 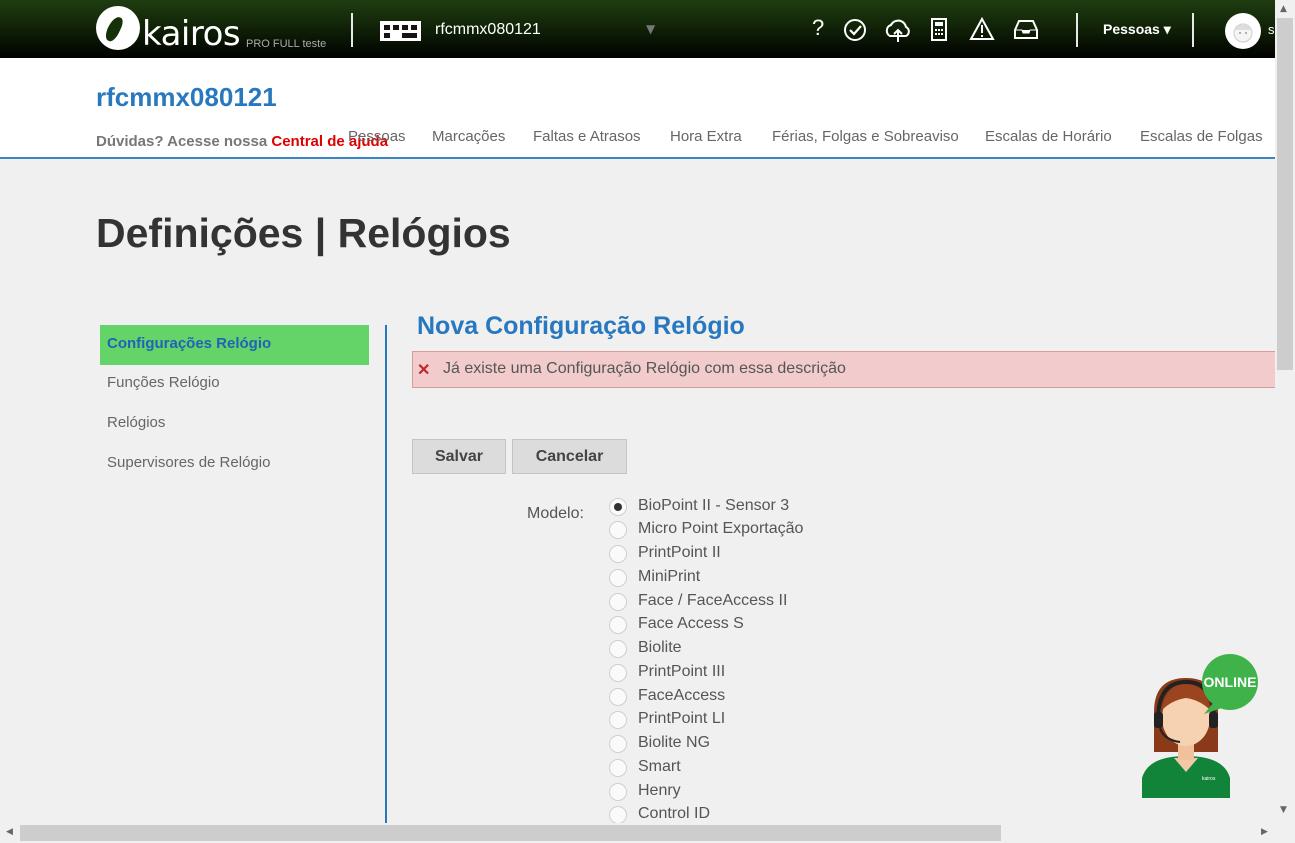 What do you see at coordinates (1271, 29) in the screenshot?
I see `user-name-initial: s` at bounding box center [1271, 29].